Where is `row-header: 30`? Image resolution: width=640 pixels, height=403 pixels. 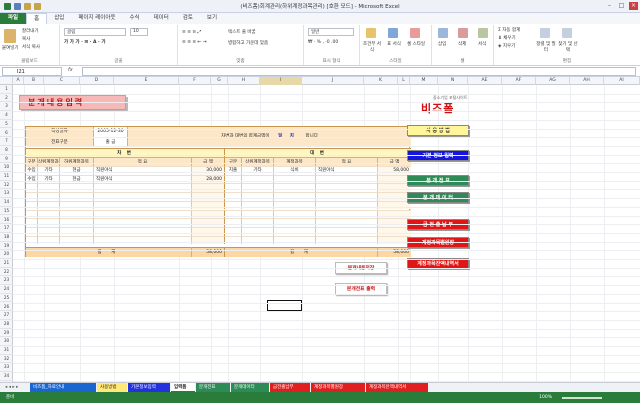
row-header: 30 is located at coordinates (6, 341).